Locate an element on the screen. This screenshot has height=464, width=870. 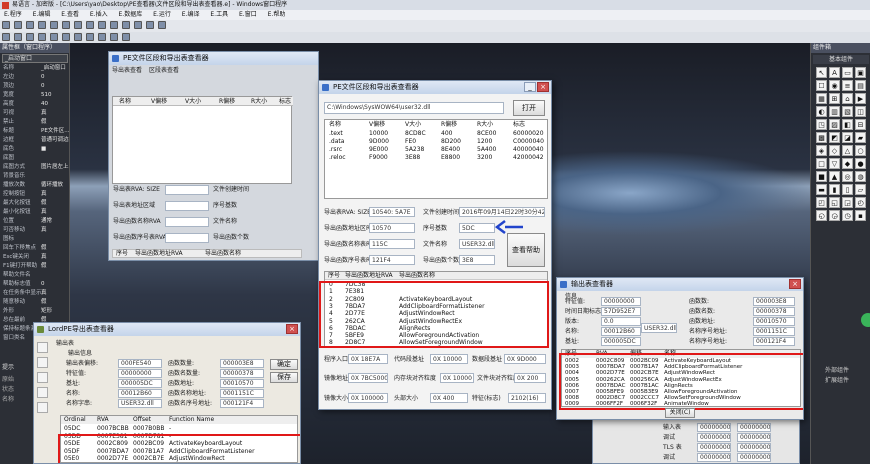
pointer-icon: ↖ is located at coordinates (821, 72).